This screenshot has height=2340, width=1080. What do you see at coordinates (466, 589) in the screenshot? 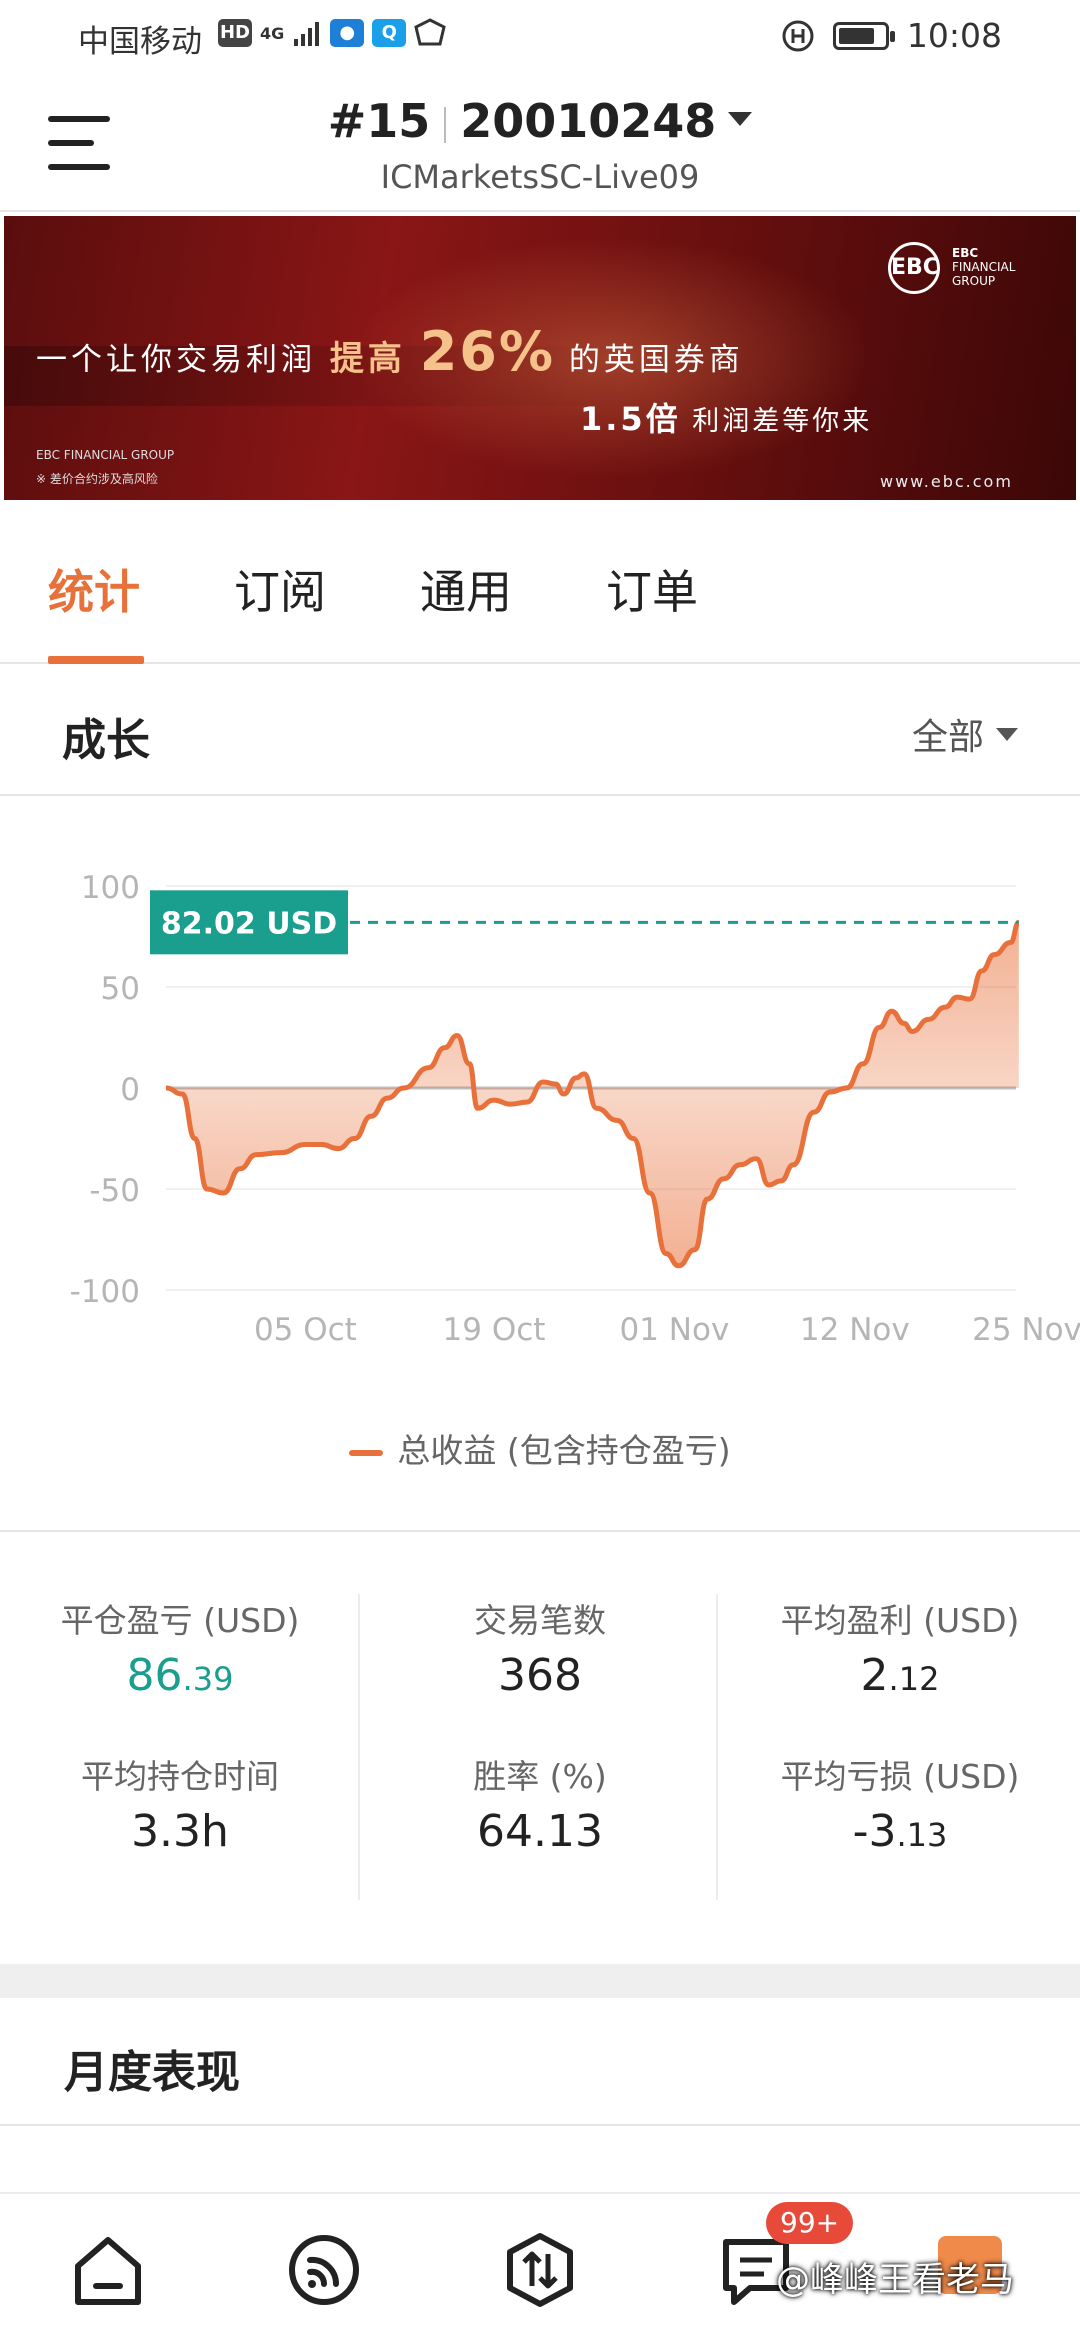
I see `tab-general: 通用` at bounding box center [466, 589].